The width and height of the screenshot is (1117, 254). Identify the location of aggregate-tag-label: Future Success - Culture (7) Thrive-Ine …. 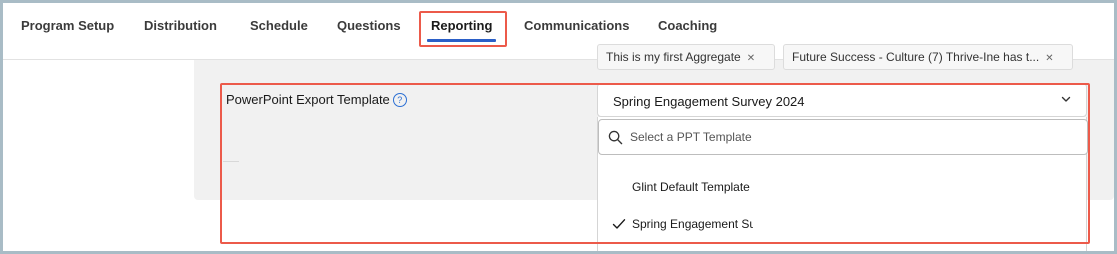
(916, 57).